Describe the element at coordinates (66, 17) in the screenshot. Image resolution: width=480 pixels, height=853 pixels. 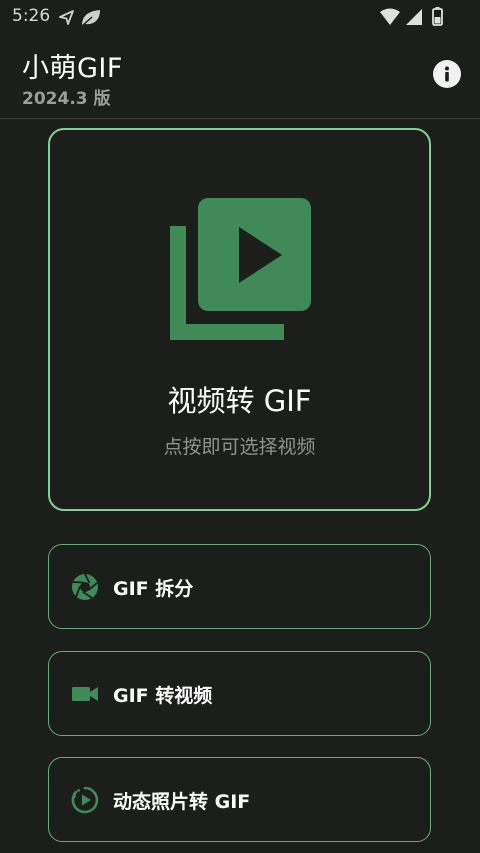
I see `navigation-arrow-icon` at that location.